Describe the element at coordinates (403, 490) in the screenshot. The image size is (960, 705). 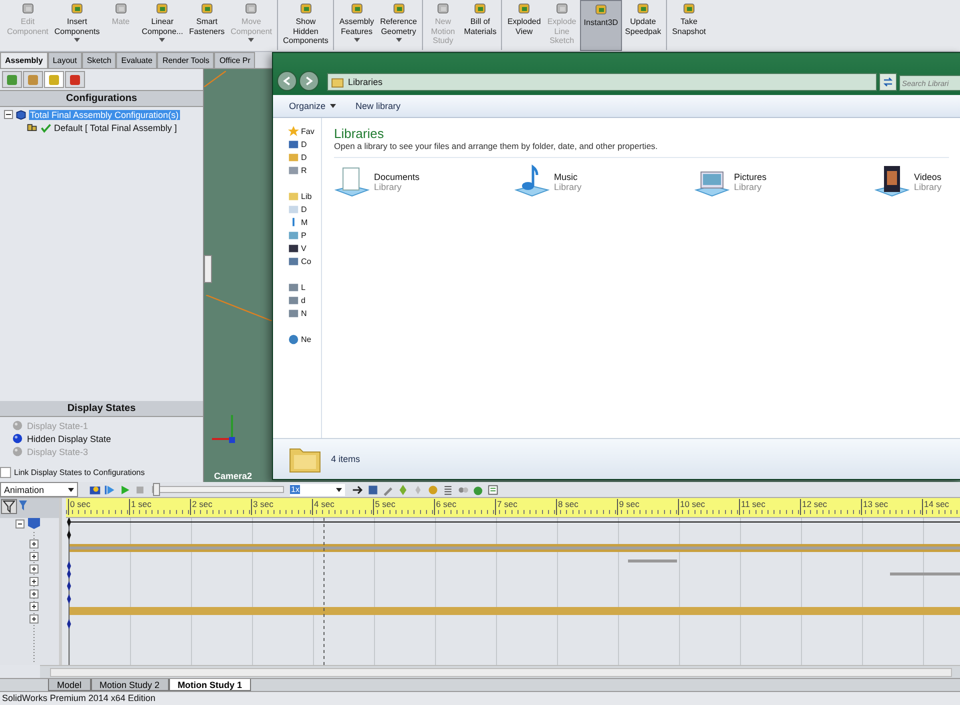
I see `autokey-icon` at that location.